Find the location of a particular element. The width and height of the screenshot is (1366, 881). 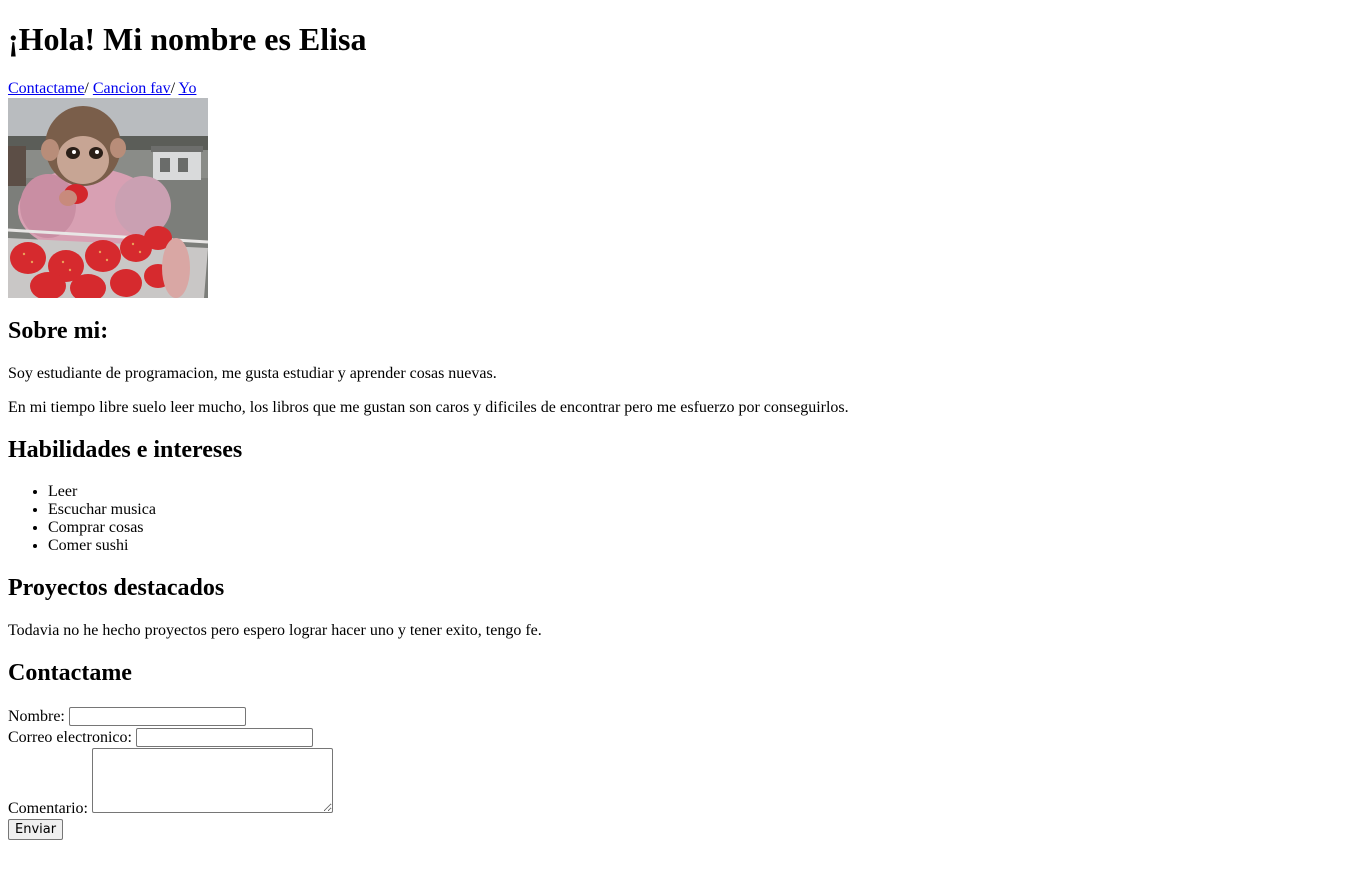

email-label: Correo electronico: is located at coordinates (70, 737).